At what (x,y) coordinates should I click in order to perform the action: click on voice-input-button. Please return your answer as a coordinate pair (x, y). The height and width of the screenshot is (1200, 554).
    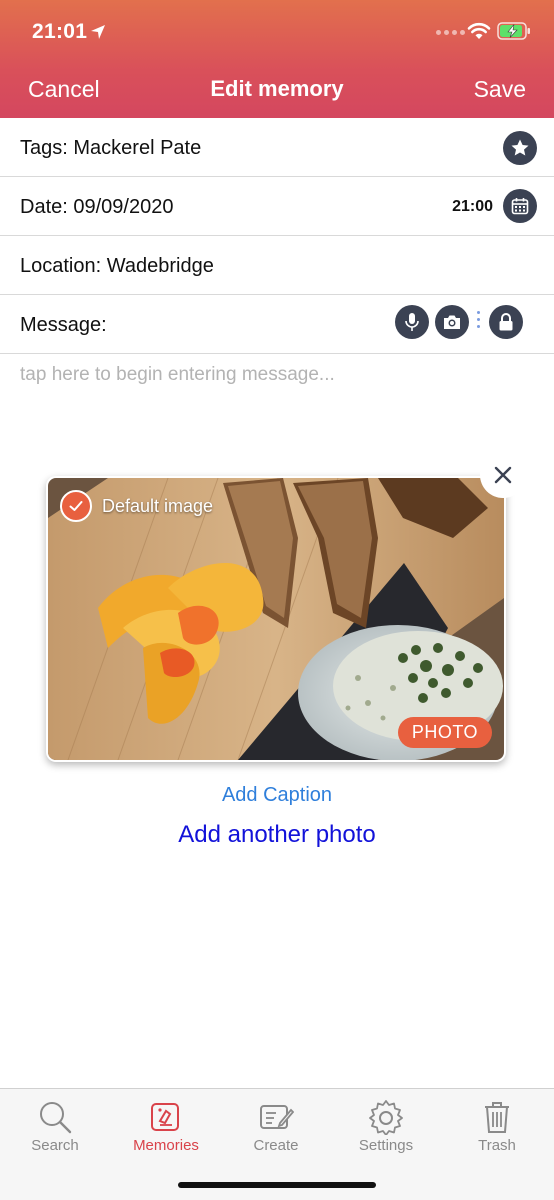
    Looking at the image, I should click on (412, 322).